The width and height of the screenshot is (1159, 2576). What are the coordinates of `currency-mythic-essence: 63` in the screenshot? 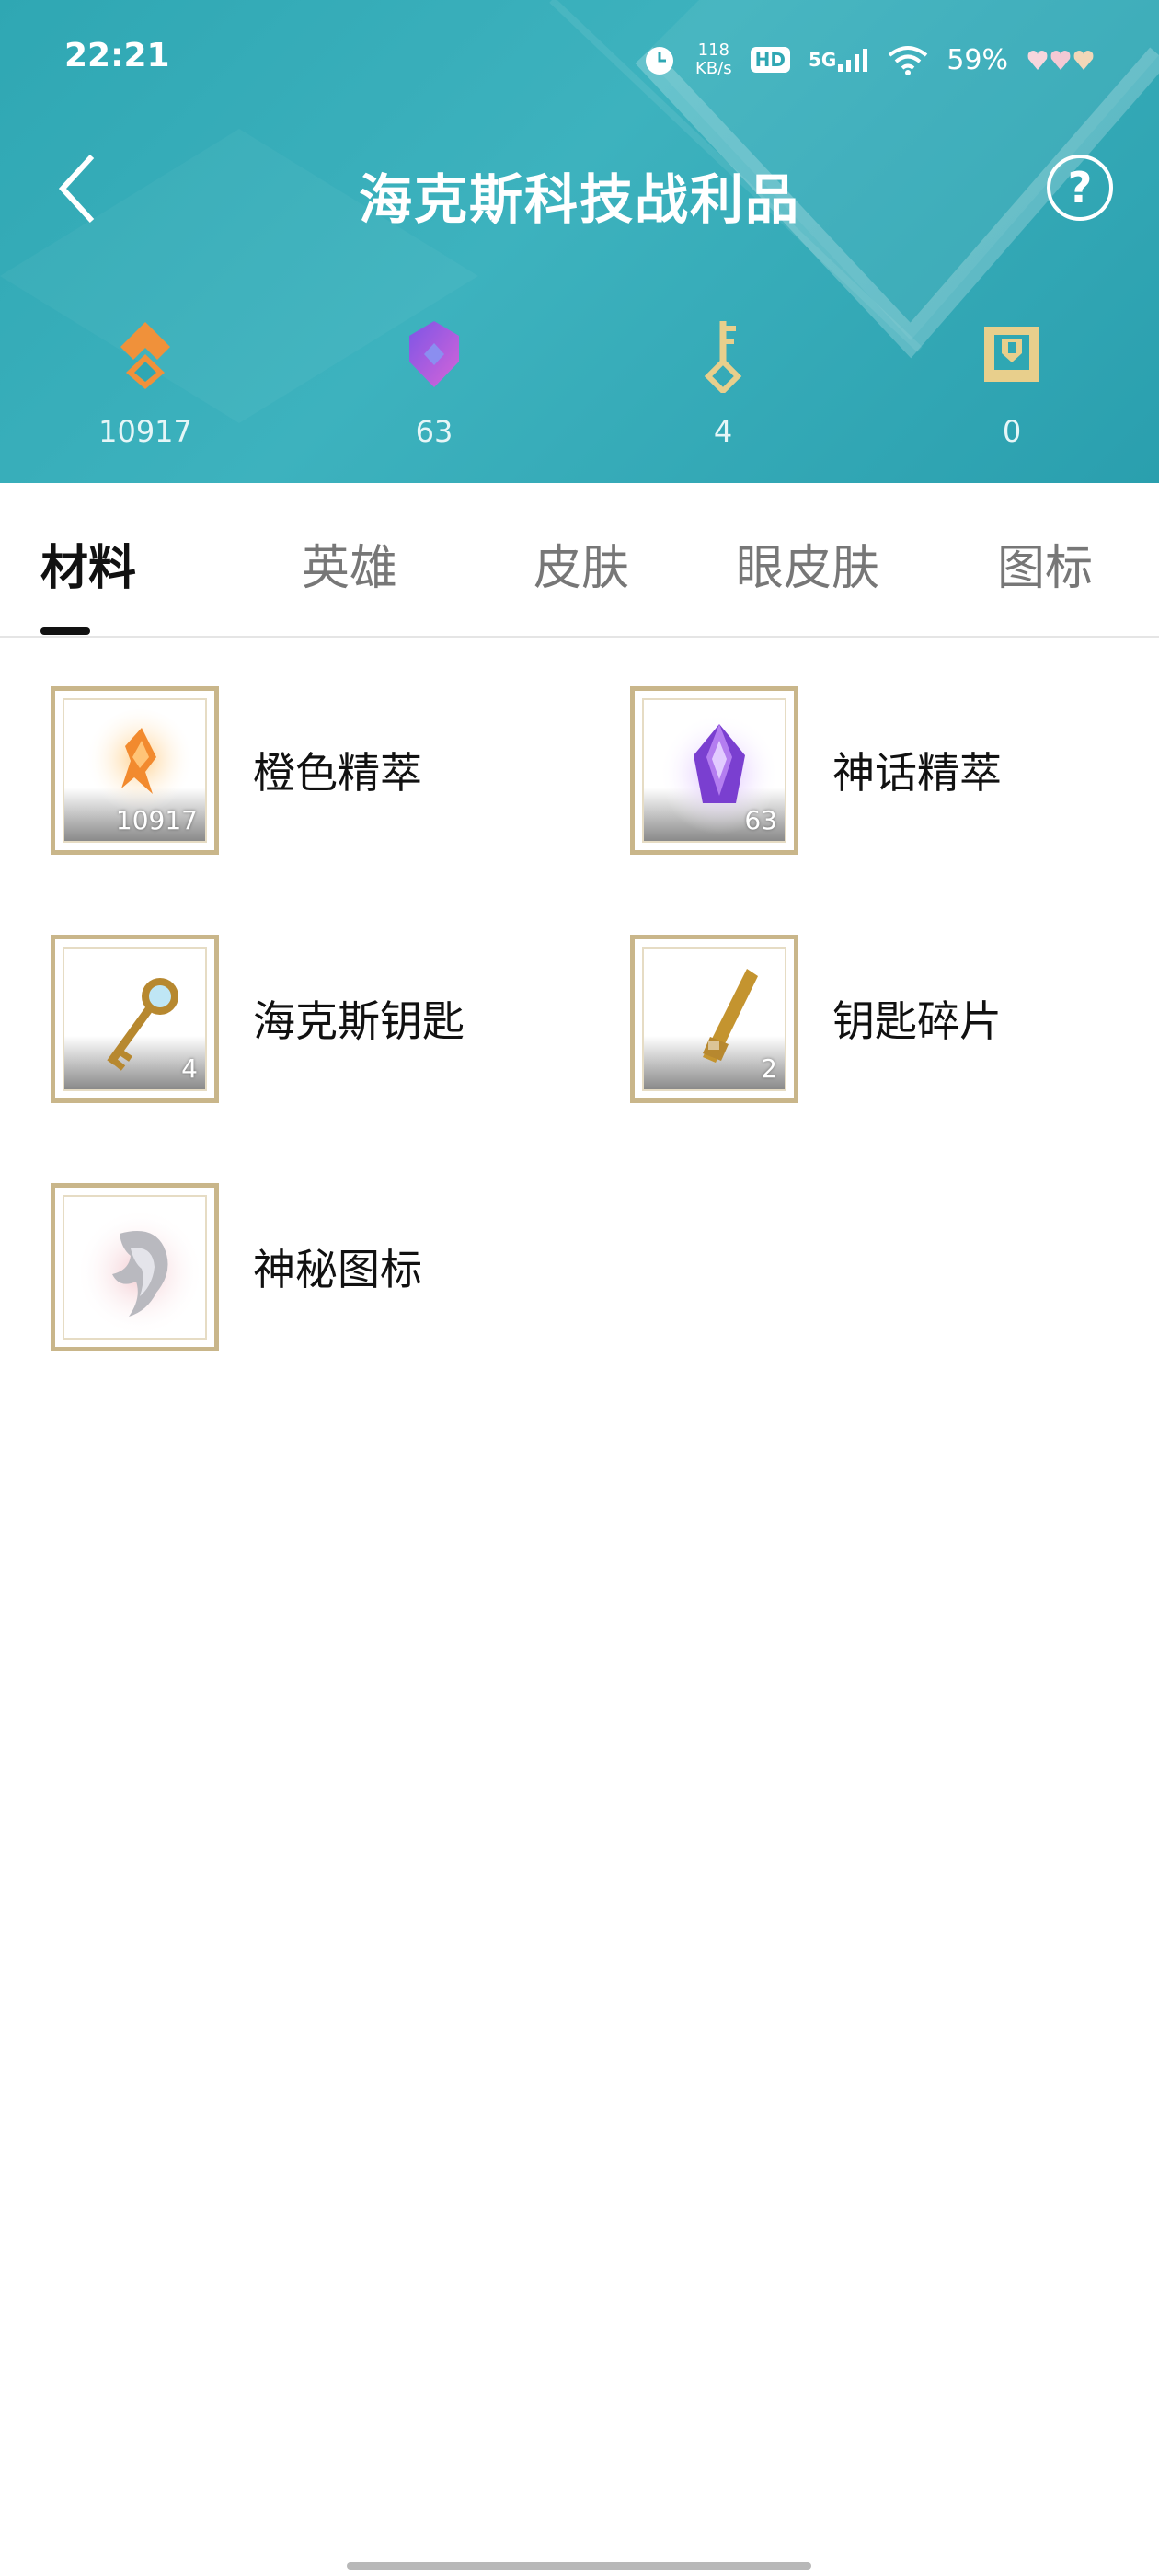 It's located at (434, 381).